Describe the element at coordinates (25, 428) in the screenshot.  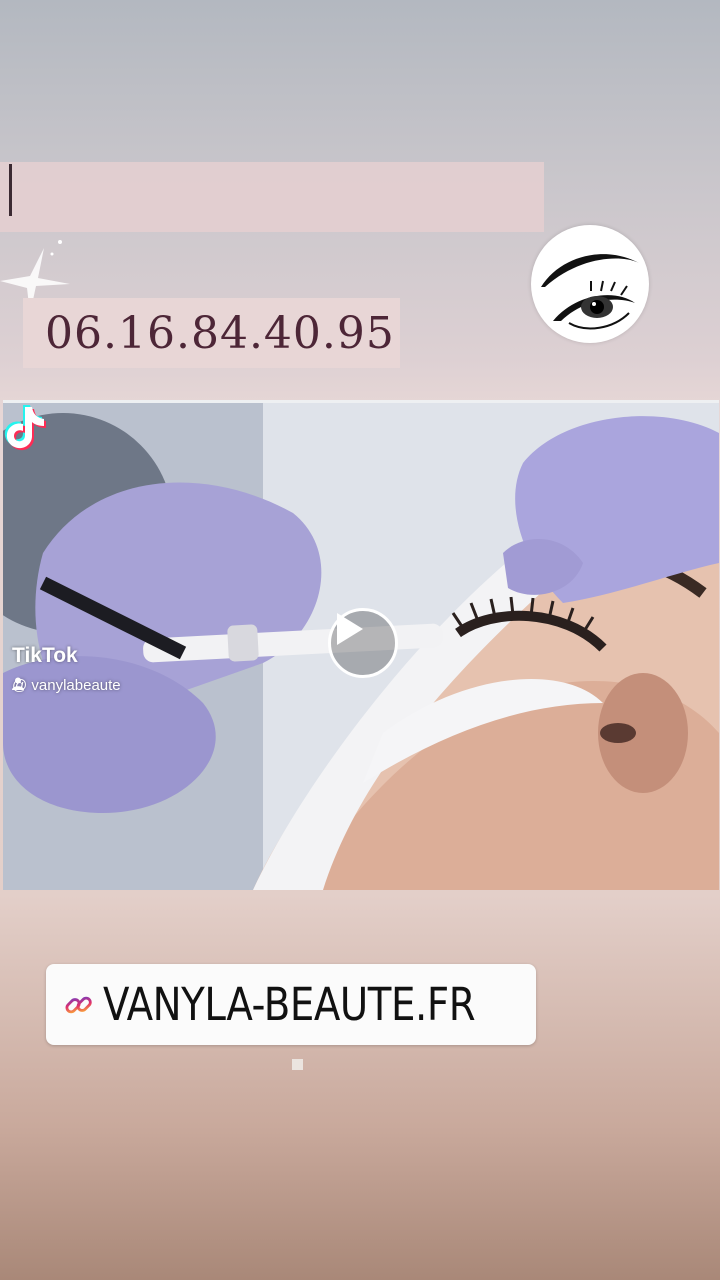
I see `tiktok-logo-icon` at that location.